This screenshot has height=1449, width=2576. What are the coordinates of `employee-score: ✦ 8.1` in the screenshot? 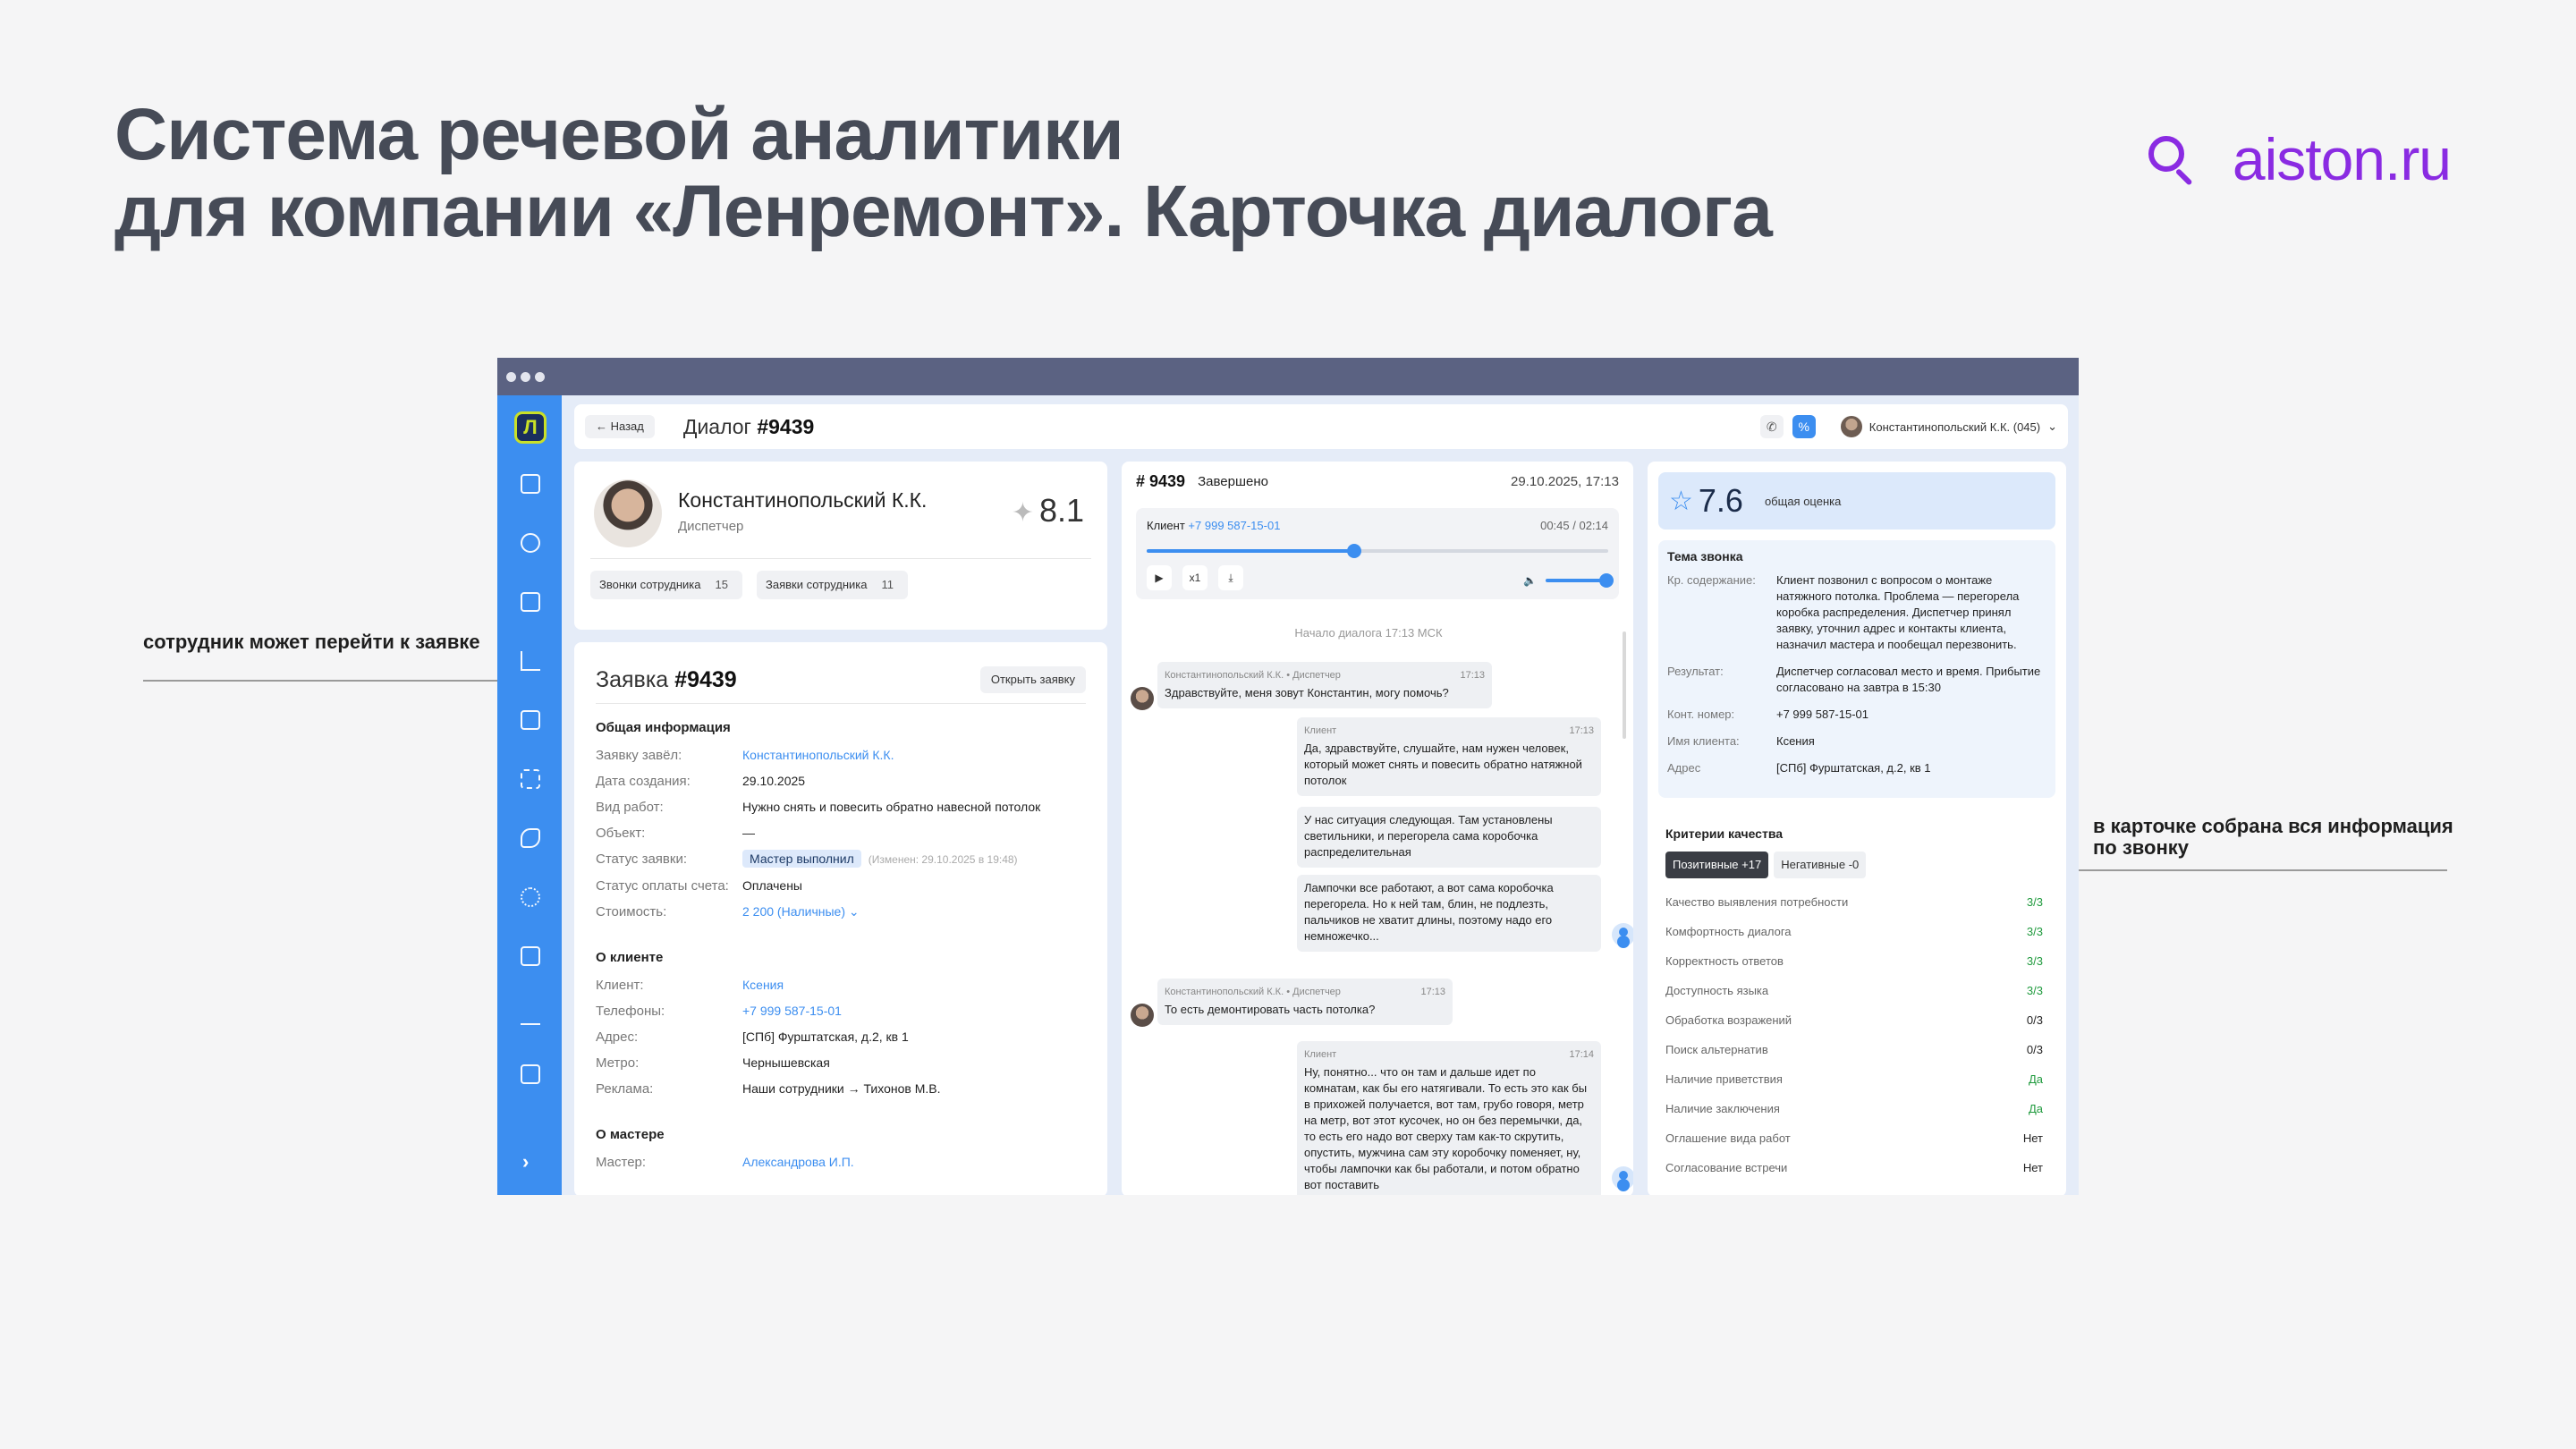 It's located at (1048, 511).